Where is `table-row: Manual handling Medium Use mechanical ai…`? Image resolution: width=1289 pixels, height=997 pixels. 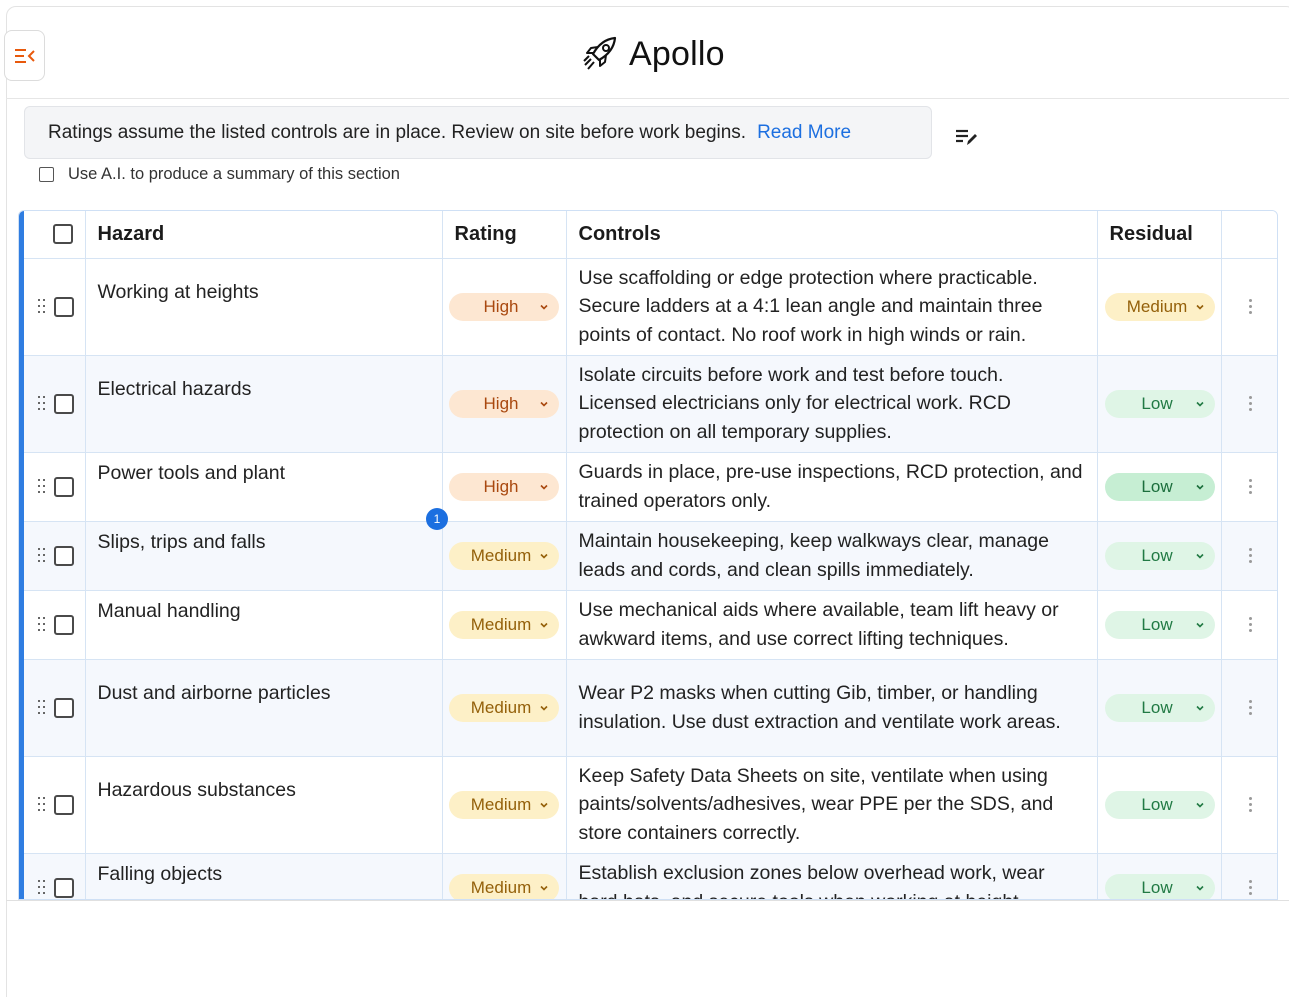 table-row: Manual handling Medium Use mechanical ai… is located at coordinates (648, 625).